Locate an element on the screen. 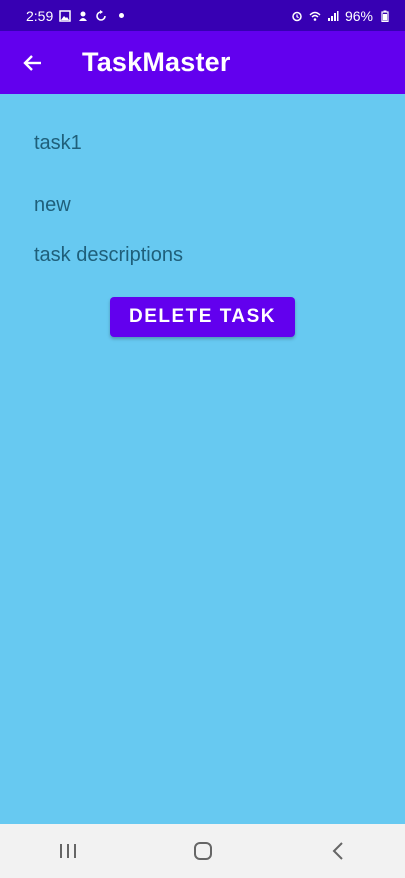  status-time: 2:59 is located at coordinates (40, 15).